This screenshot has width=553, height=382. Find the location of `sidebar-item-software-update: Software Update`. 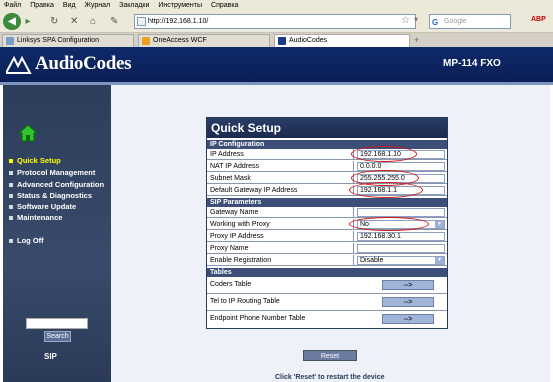

sidebar-item-software-update: Software Update is located at coordinates (42, 206).